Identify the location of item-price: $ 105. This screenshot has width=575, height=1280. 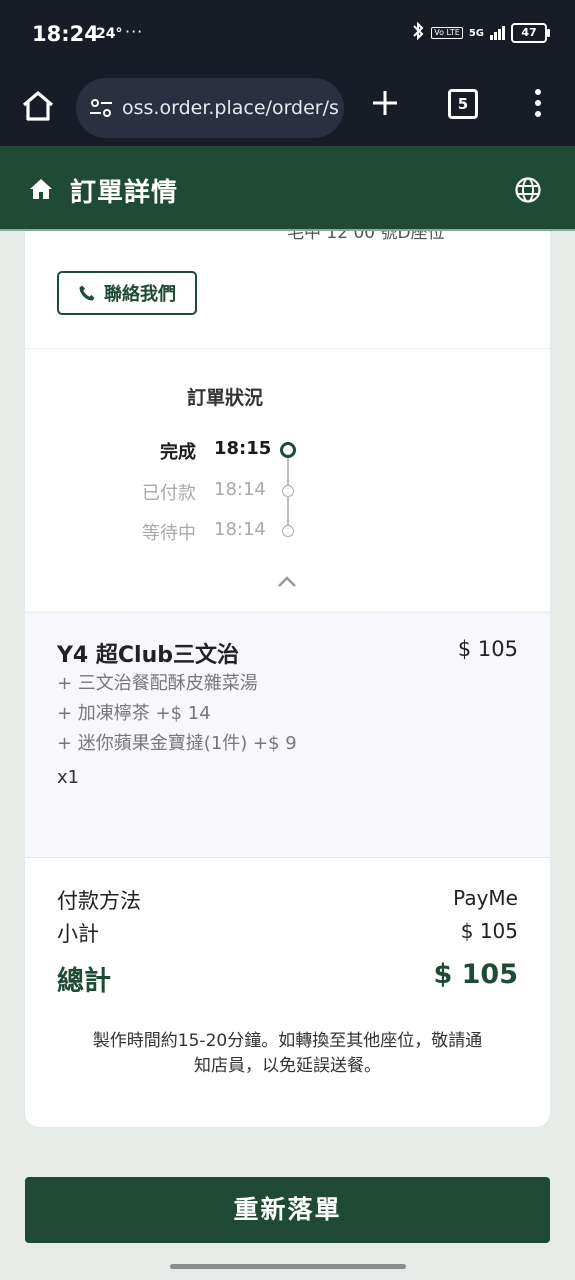
(487, 649).